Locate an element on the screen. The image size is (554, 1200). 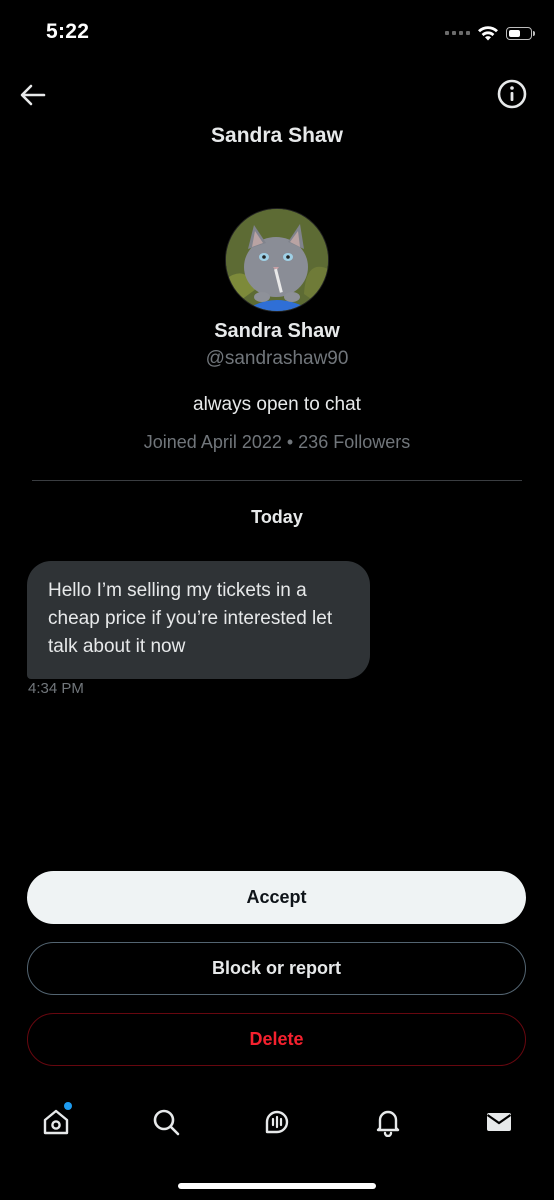
conversation-info-button is located at coordinates (512, 94).